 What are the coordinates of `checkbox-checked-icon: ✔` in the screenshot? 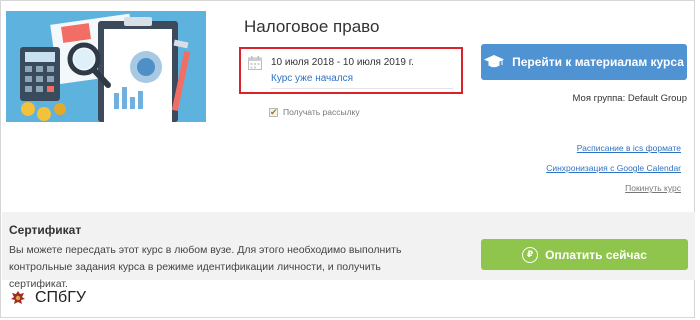 It's located at (273, 112).